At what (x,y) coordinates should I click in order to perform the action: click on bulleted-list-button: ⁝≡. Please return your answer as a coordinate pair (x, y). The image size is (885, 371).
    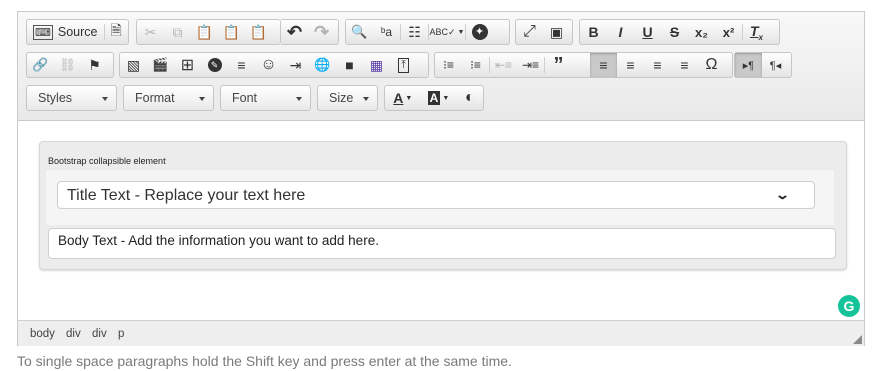
    Looking at the image, I should click on (475, 65).